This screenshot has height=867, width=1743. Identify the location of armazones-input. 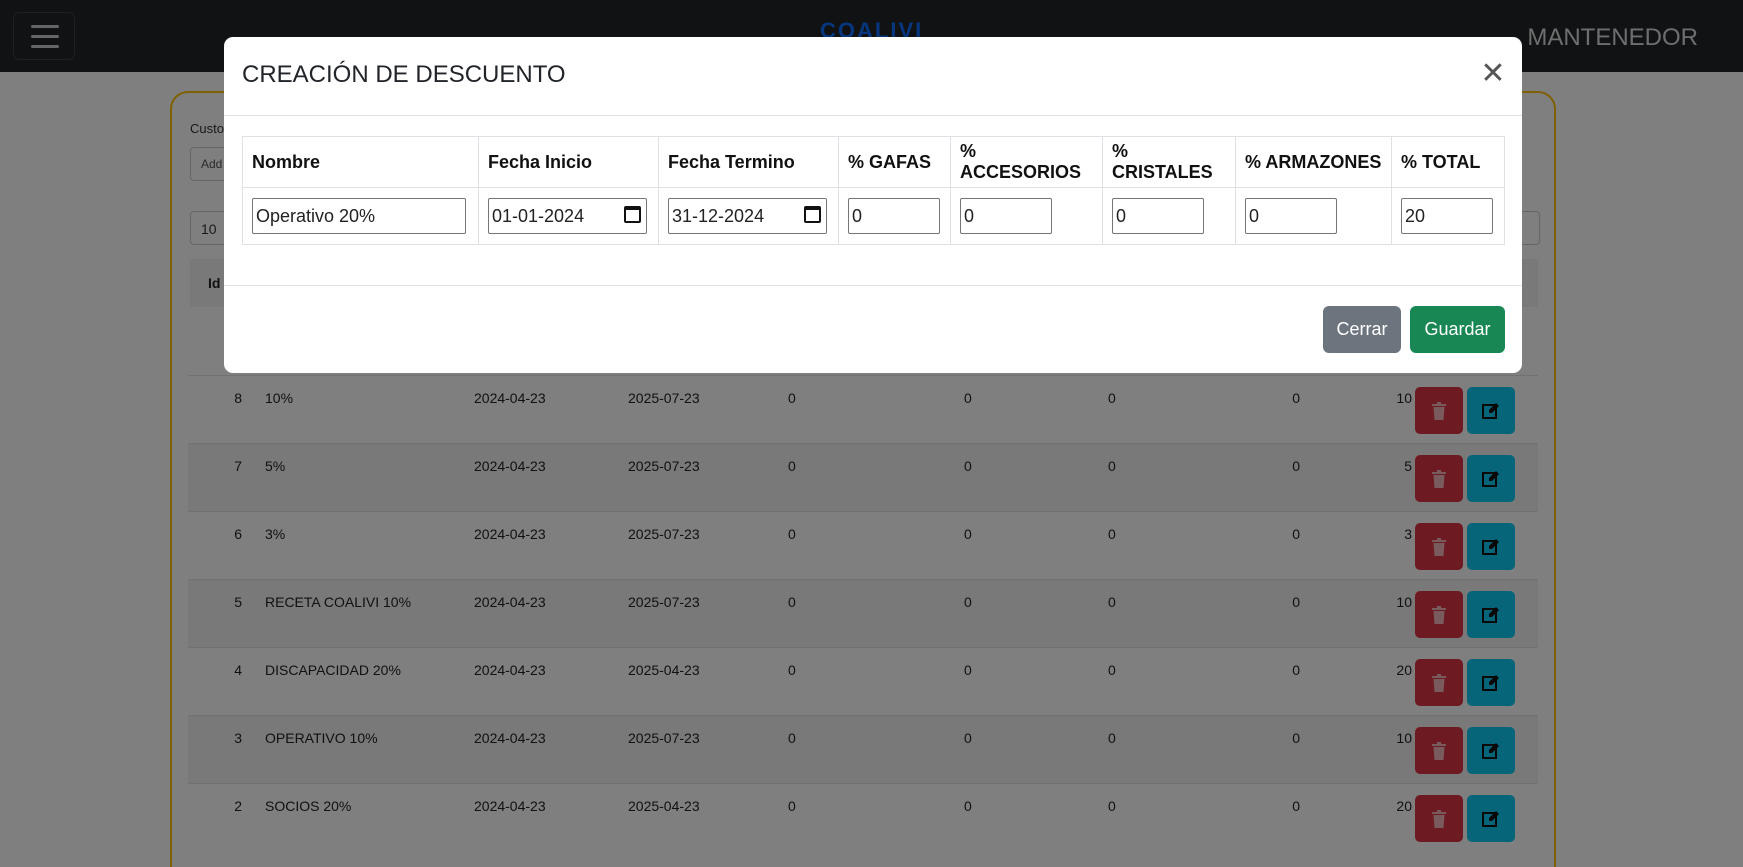
(1291, 216).